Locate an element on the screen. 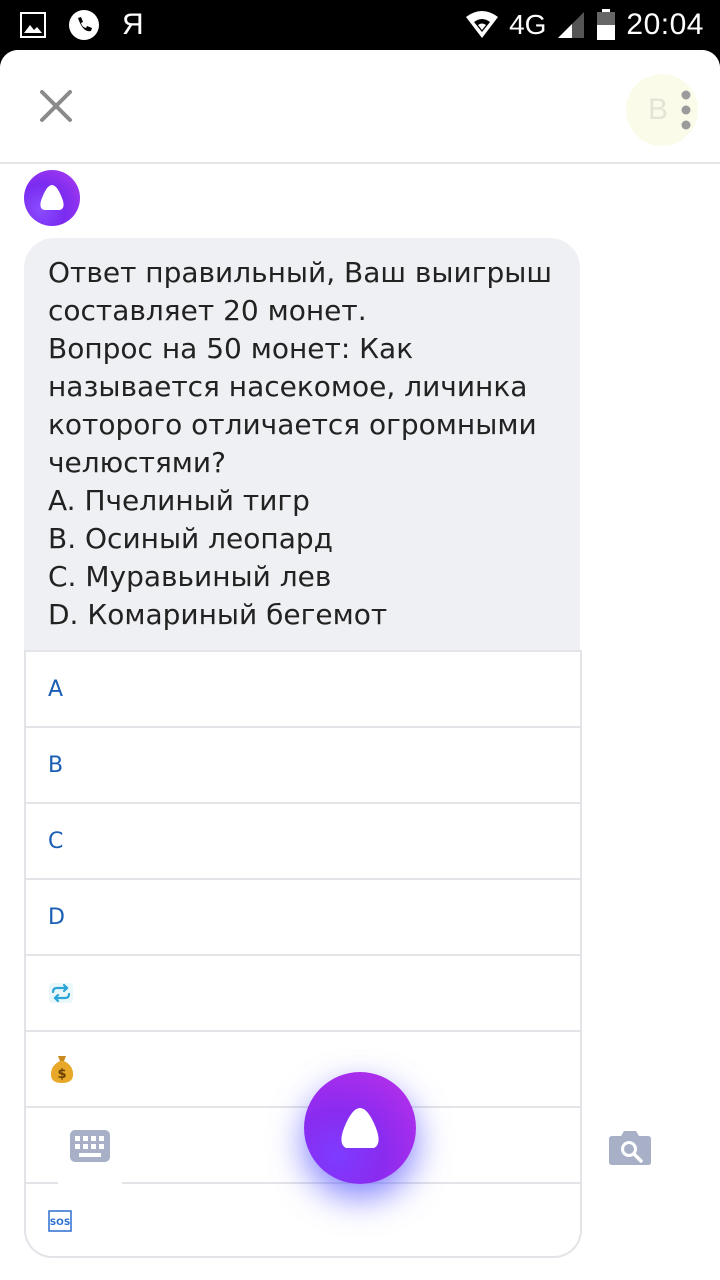  signal-icon is located at coordinates (571, 25).